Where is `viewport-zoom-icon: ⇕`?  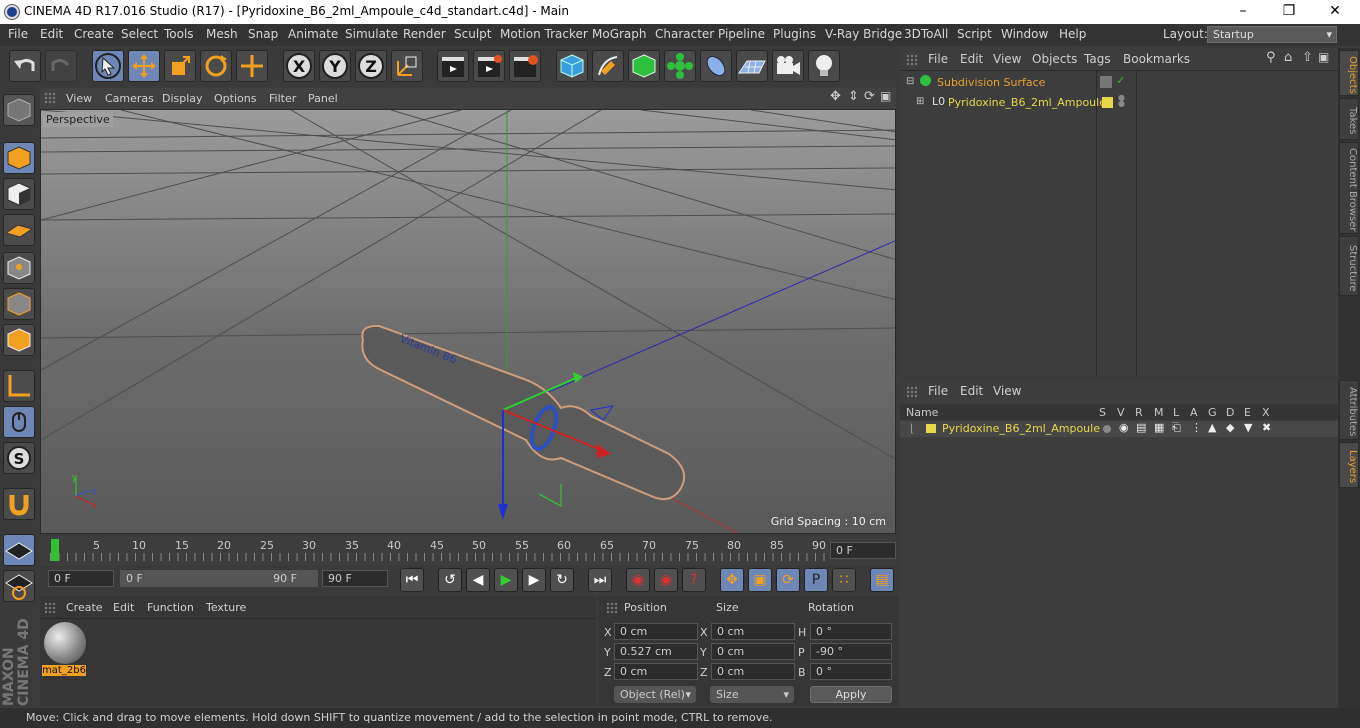
viewport-zoom-icon: ⇕ is located at coordinates (853, 96).